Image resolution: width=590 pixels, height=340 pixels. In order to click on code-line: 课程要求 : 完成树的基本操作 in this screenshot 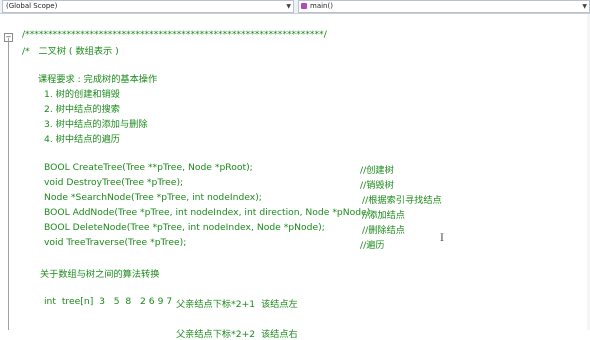, I will do `click(98, 79)`.